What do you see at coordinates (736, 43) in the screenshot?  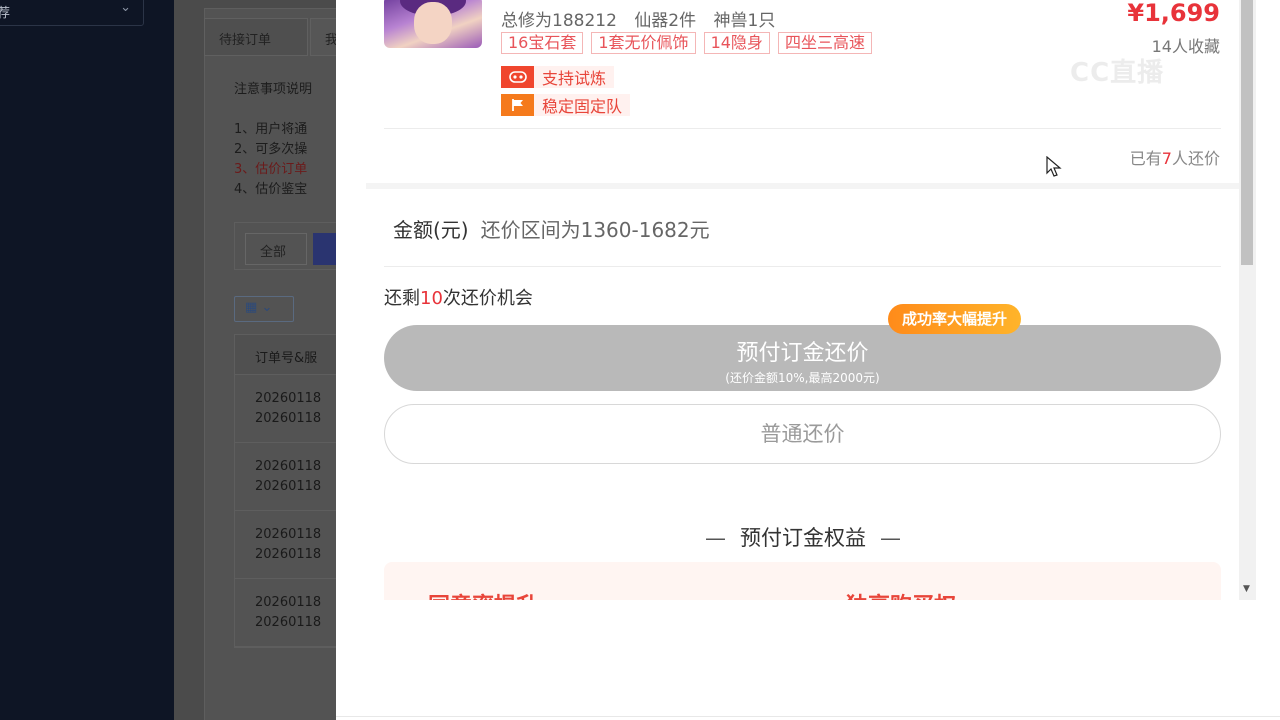 I see `item-tag: 14隐身` at bounding box center [736, 43].